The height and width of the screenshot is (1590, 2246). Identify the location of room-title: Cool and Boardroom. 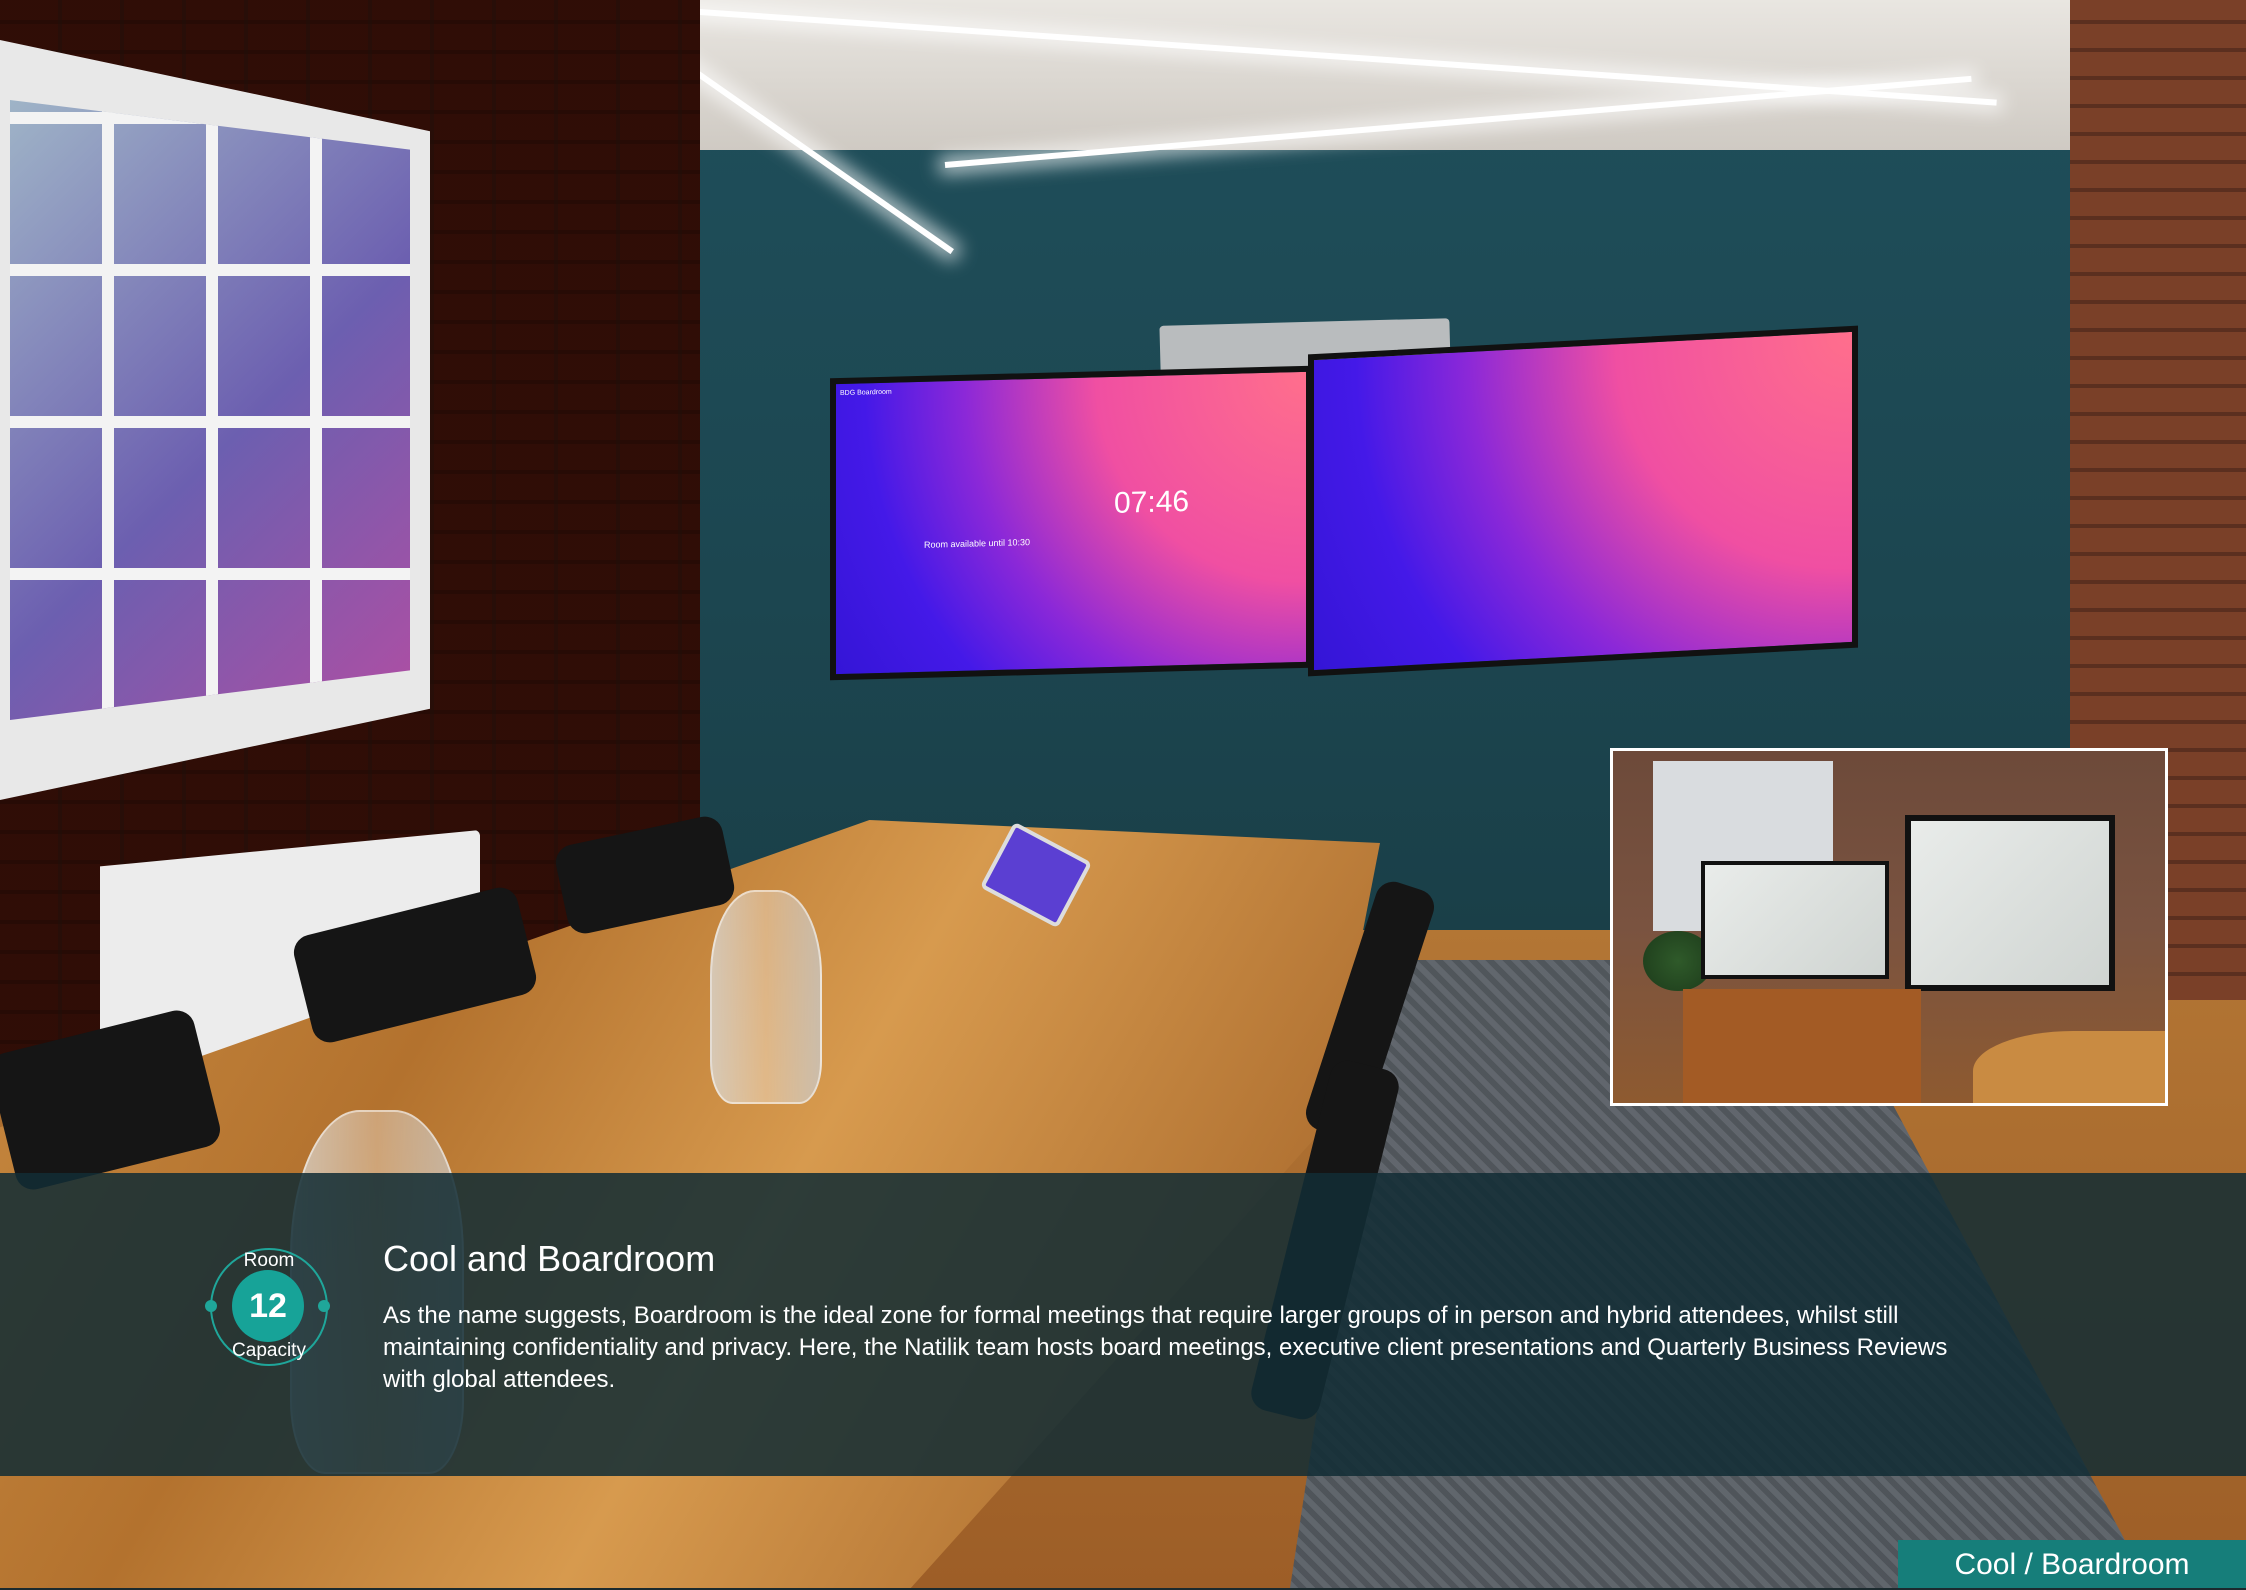
(549, 1258).